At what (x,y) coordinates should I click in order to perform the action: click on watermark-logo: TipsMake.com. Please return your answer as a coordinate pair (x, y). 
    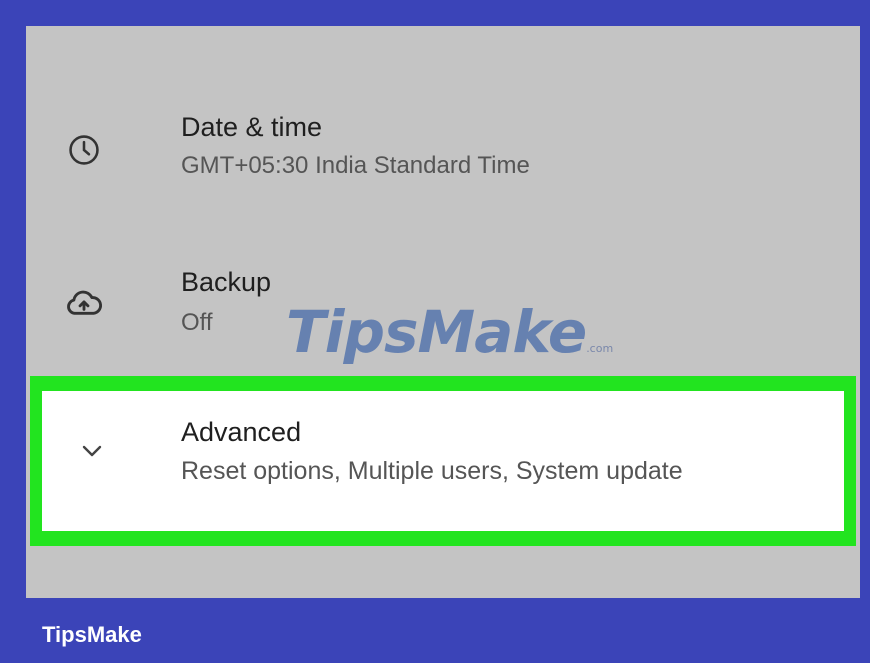
    Looking at the image, I should click on (449, 332).